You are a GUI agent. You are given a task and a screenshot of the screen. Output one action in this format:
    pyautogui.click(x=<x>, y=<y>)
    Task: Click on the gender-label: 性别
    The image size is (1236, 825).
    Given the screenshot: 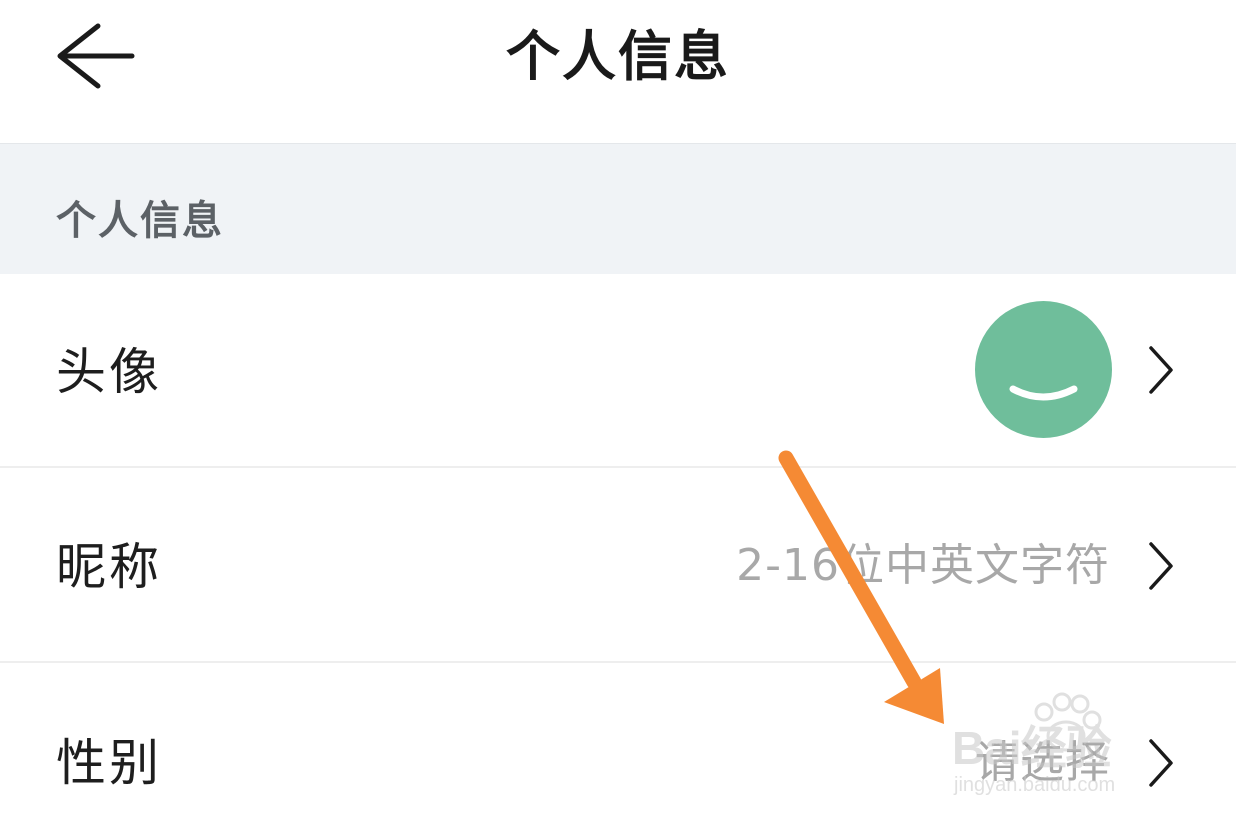 What is the action you would take?
    pyautogui.click(x=109, y=763)
    